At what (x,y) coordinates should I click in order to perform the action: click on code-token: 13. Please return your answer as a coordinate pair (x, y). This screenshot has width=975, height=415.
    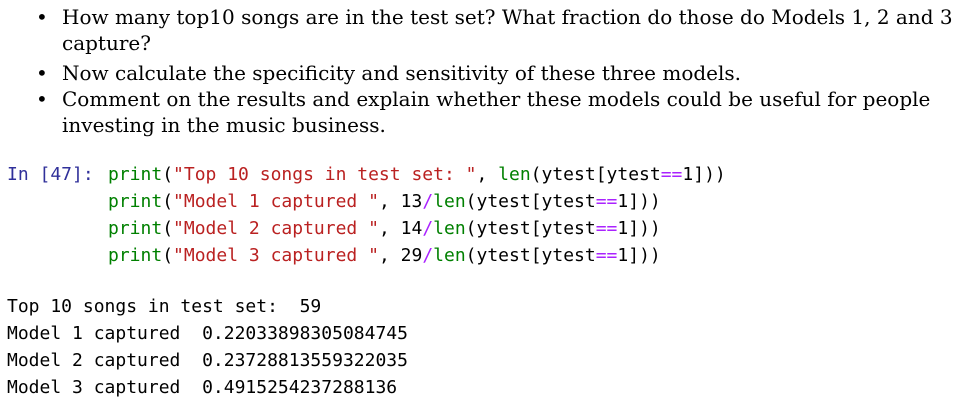
    Looking at the image, I should click on (411, 201).